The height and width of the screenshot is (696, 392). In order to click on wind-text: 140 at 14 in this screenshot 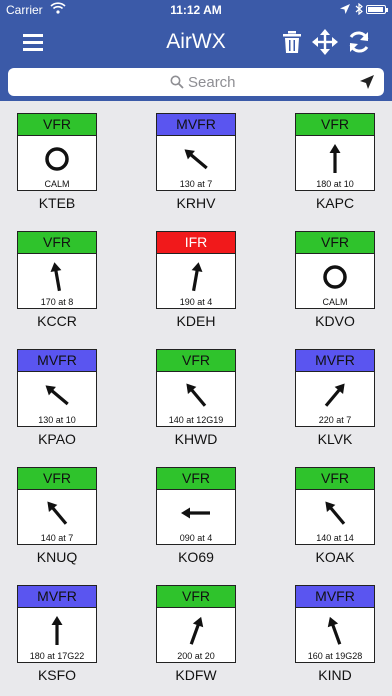, I will do `click(335, 538)`.